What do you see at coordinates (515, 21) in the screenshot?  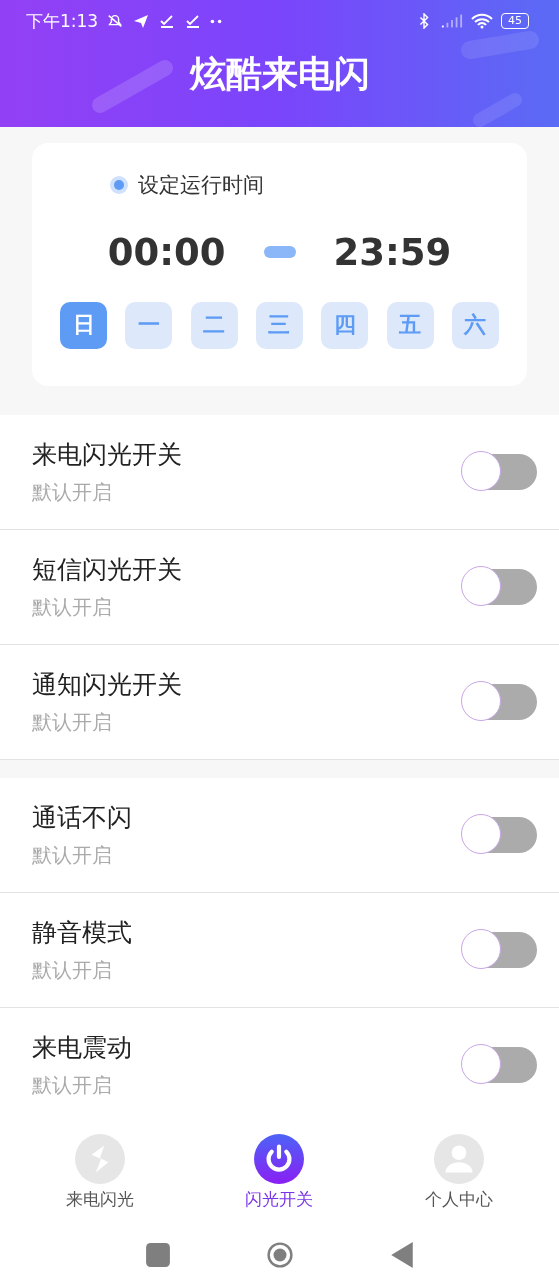 I see `battery-icon: 45` at bounding box center [515, 21].